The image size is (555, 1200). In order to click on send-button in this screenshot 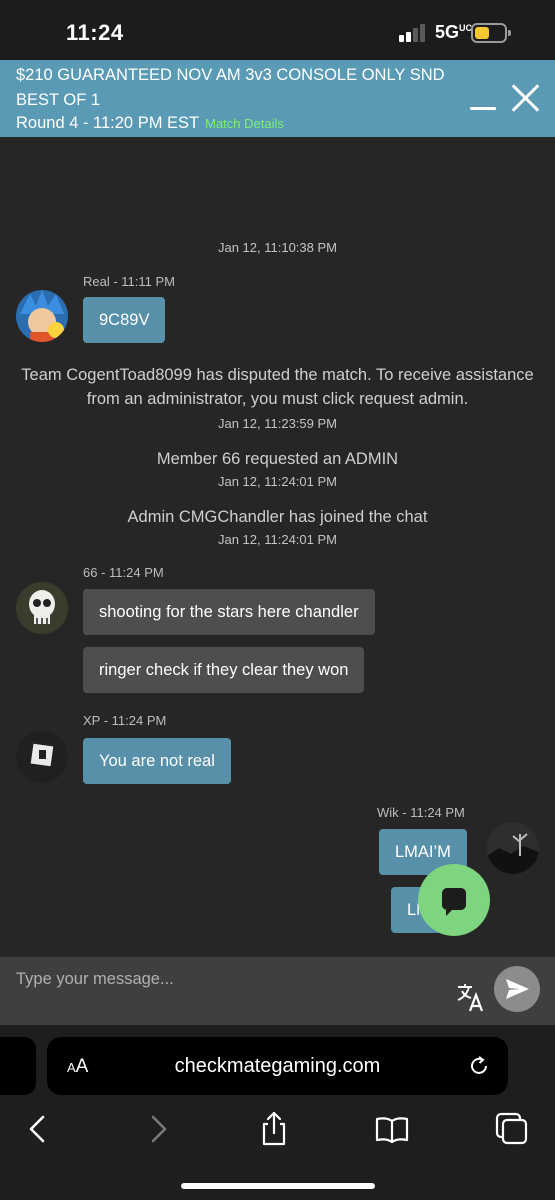, I will do `click(517, 989)`.